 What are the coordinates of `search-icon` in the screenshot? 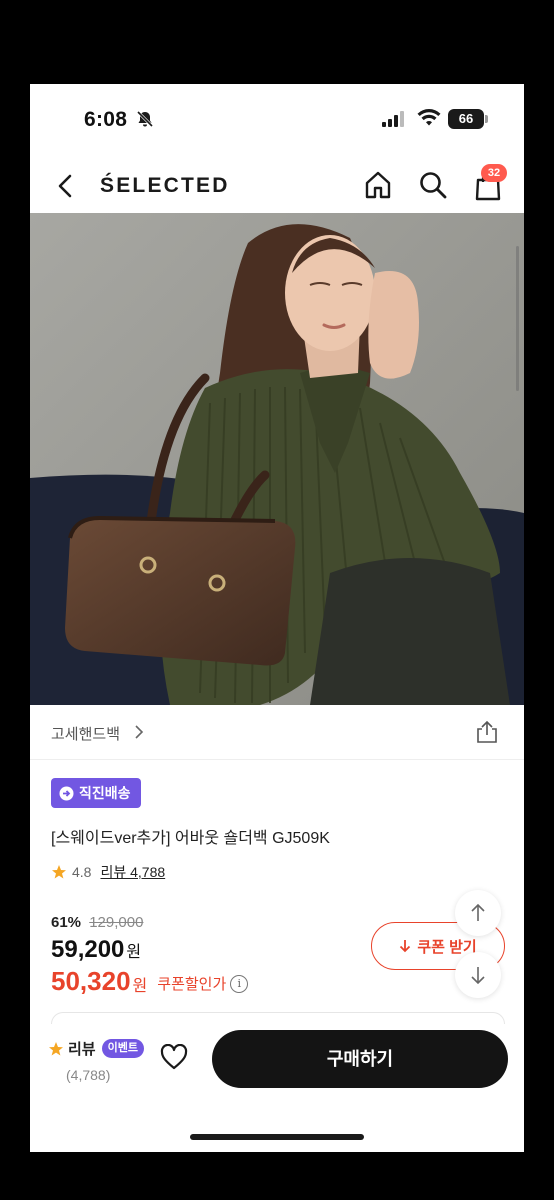 It's located at (433, 185).